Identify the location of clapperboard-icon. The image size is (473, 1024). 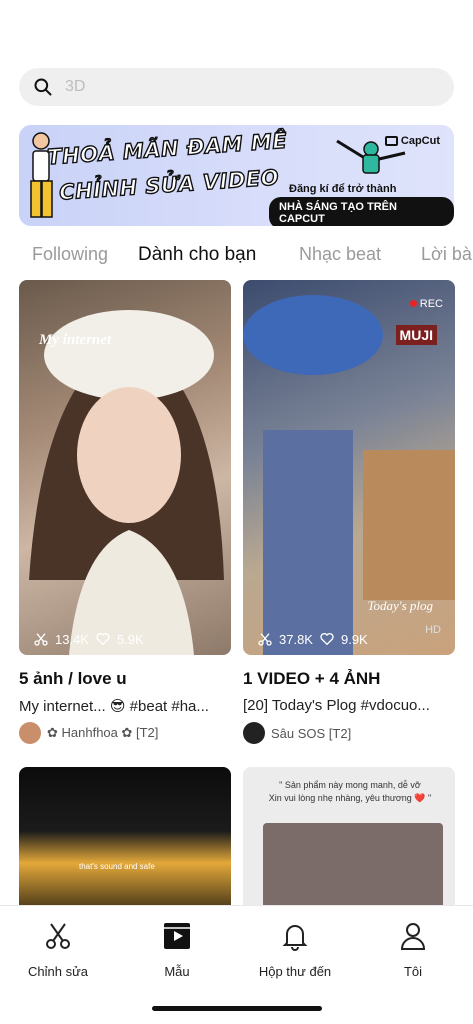
(177, 936).